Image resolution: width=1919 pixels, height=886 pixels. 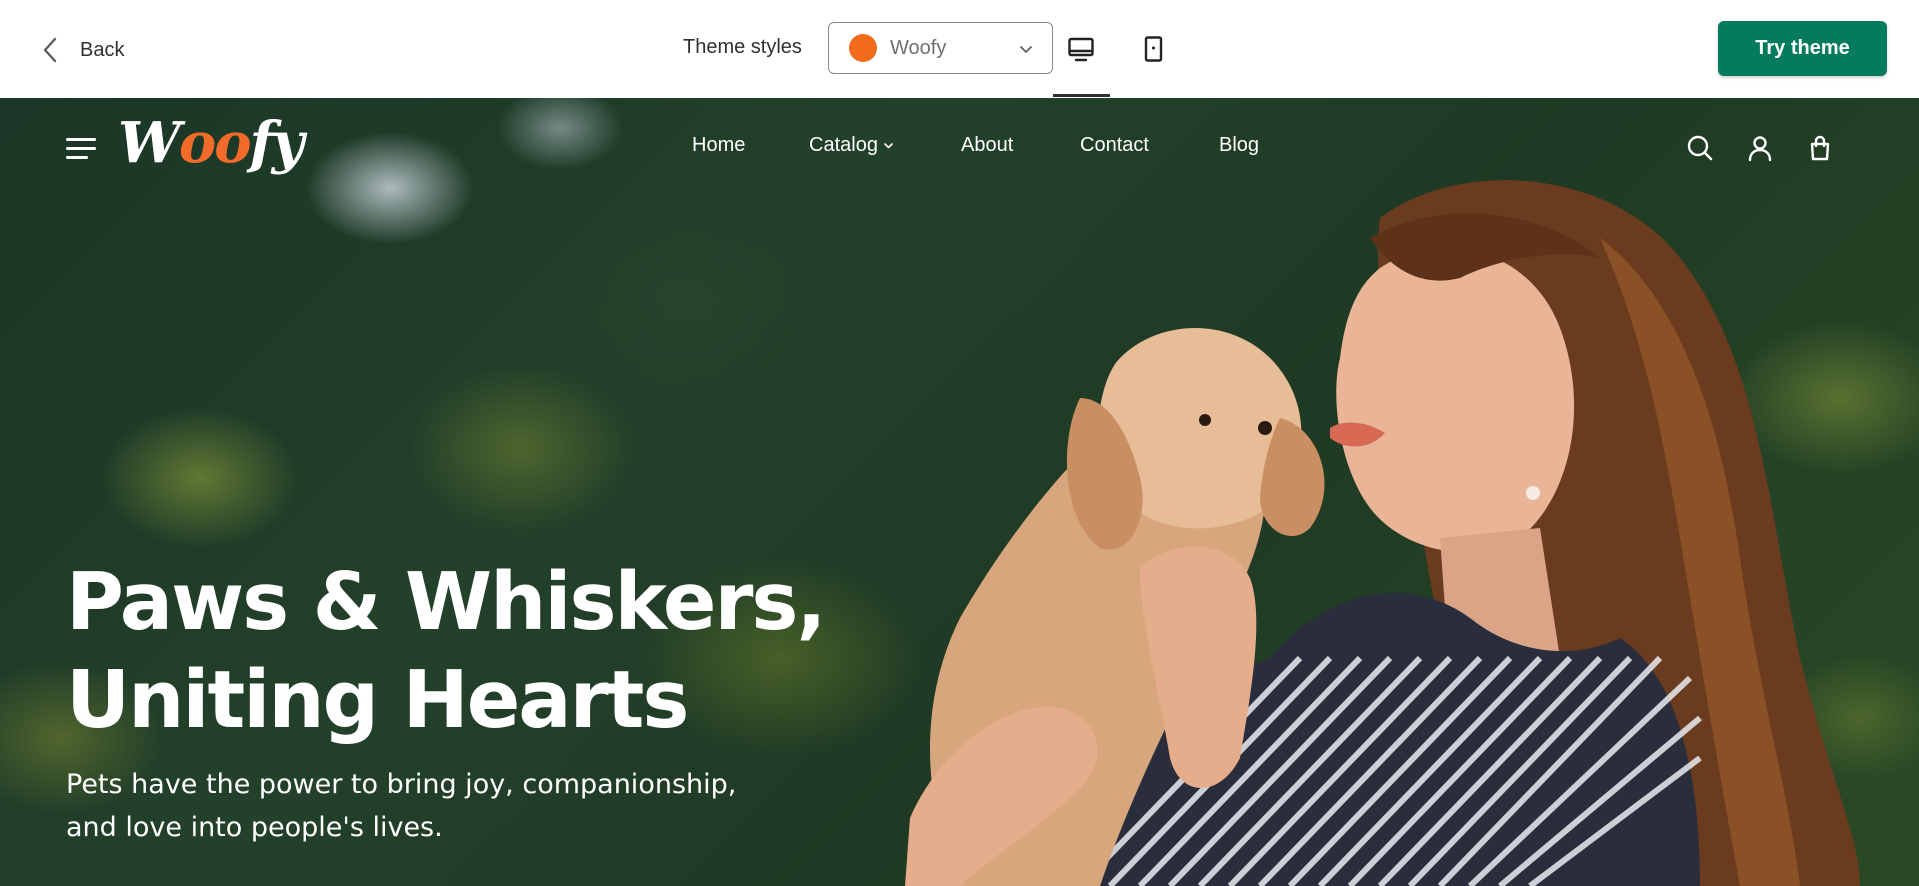 I want to click on theme-style-select: Woofy, so click(x=940, y=48).